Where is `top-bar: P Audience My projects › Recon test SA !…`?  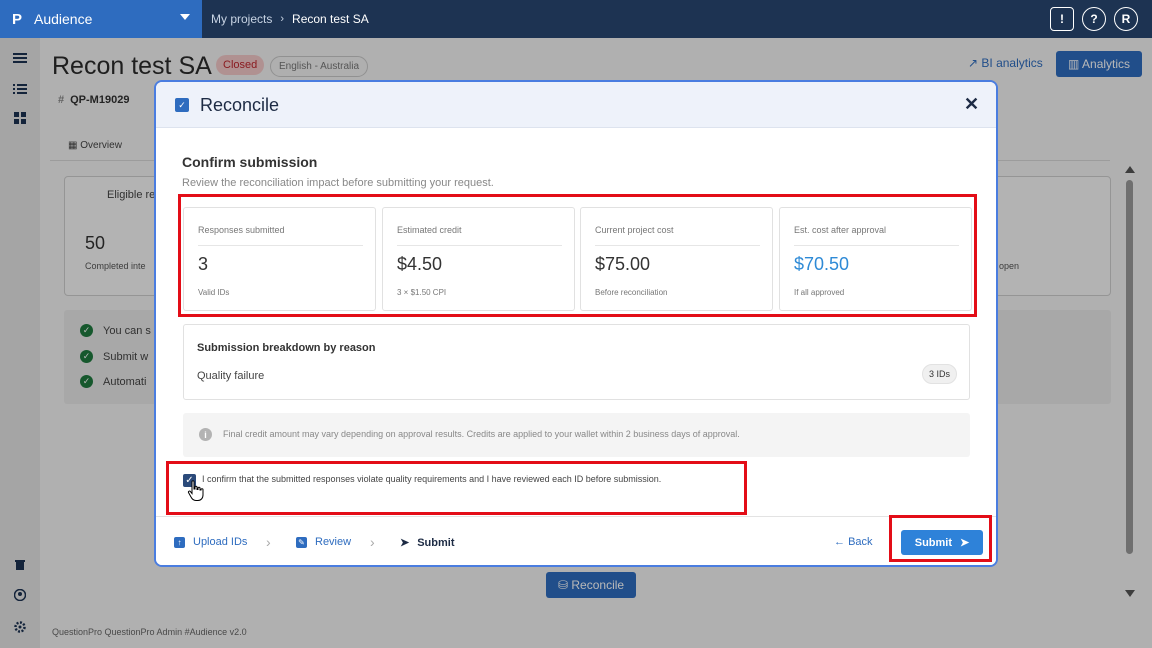 top-bar: P Audience My projects › Recon test SA !… is located at coordinates (576, 19).